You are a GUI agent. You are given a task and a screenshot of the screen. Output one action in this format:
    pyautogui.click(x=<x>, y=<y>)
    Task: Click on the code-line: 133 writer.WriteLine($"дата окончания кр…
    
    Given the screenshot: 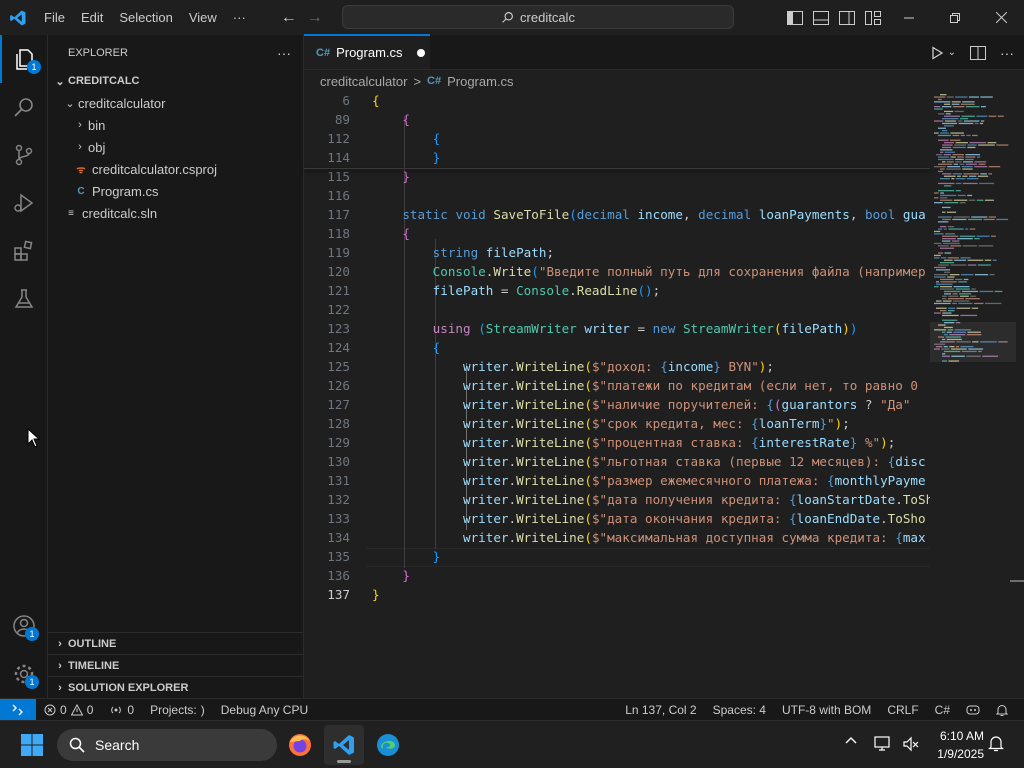 What is the action you would take?
    pyautogui.click(x=617, y=518)
    